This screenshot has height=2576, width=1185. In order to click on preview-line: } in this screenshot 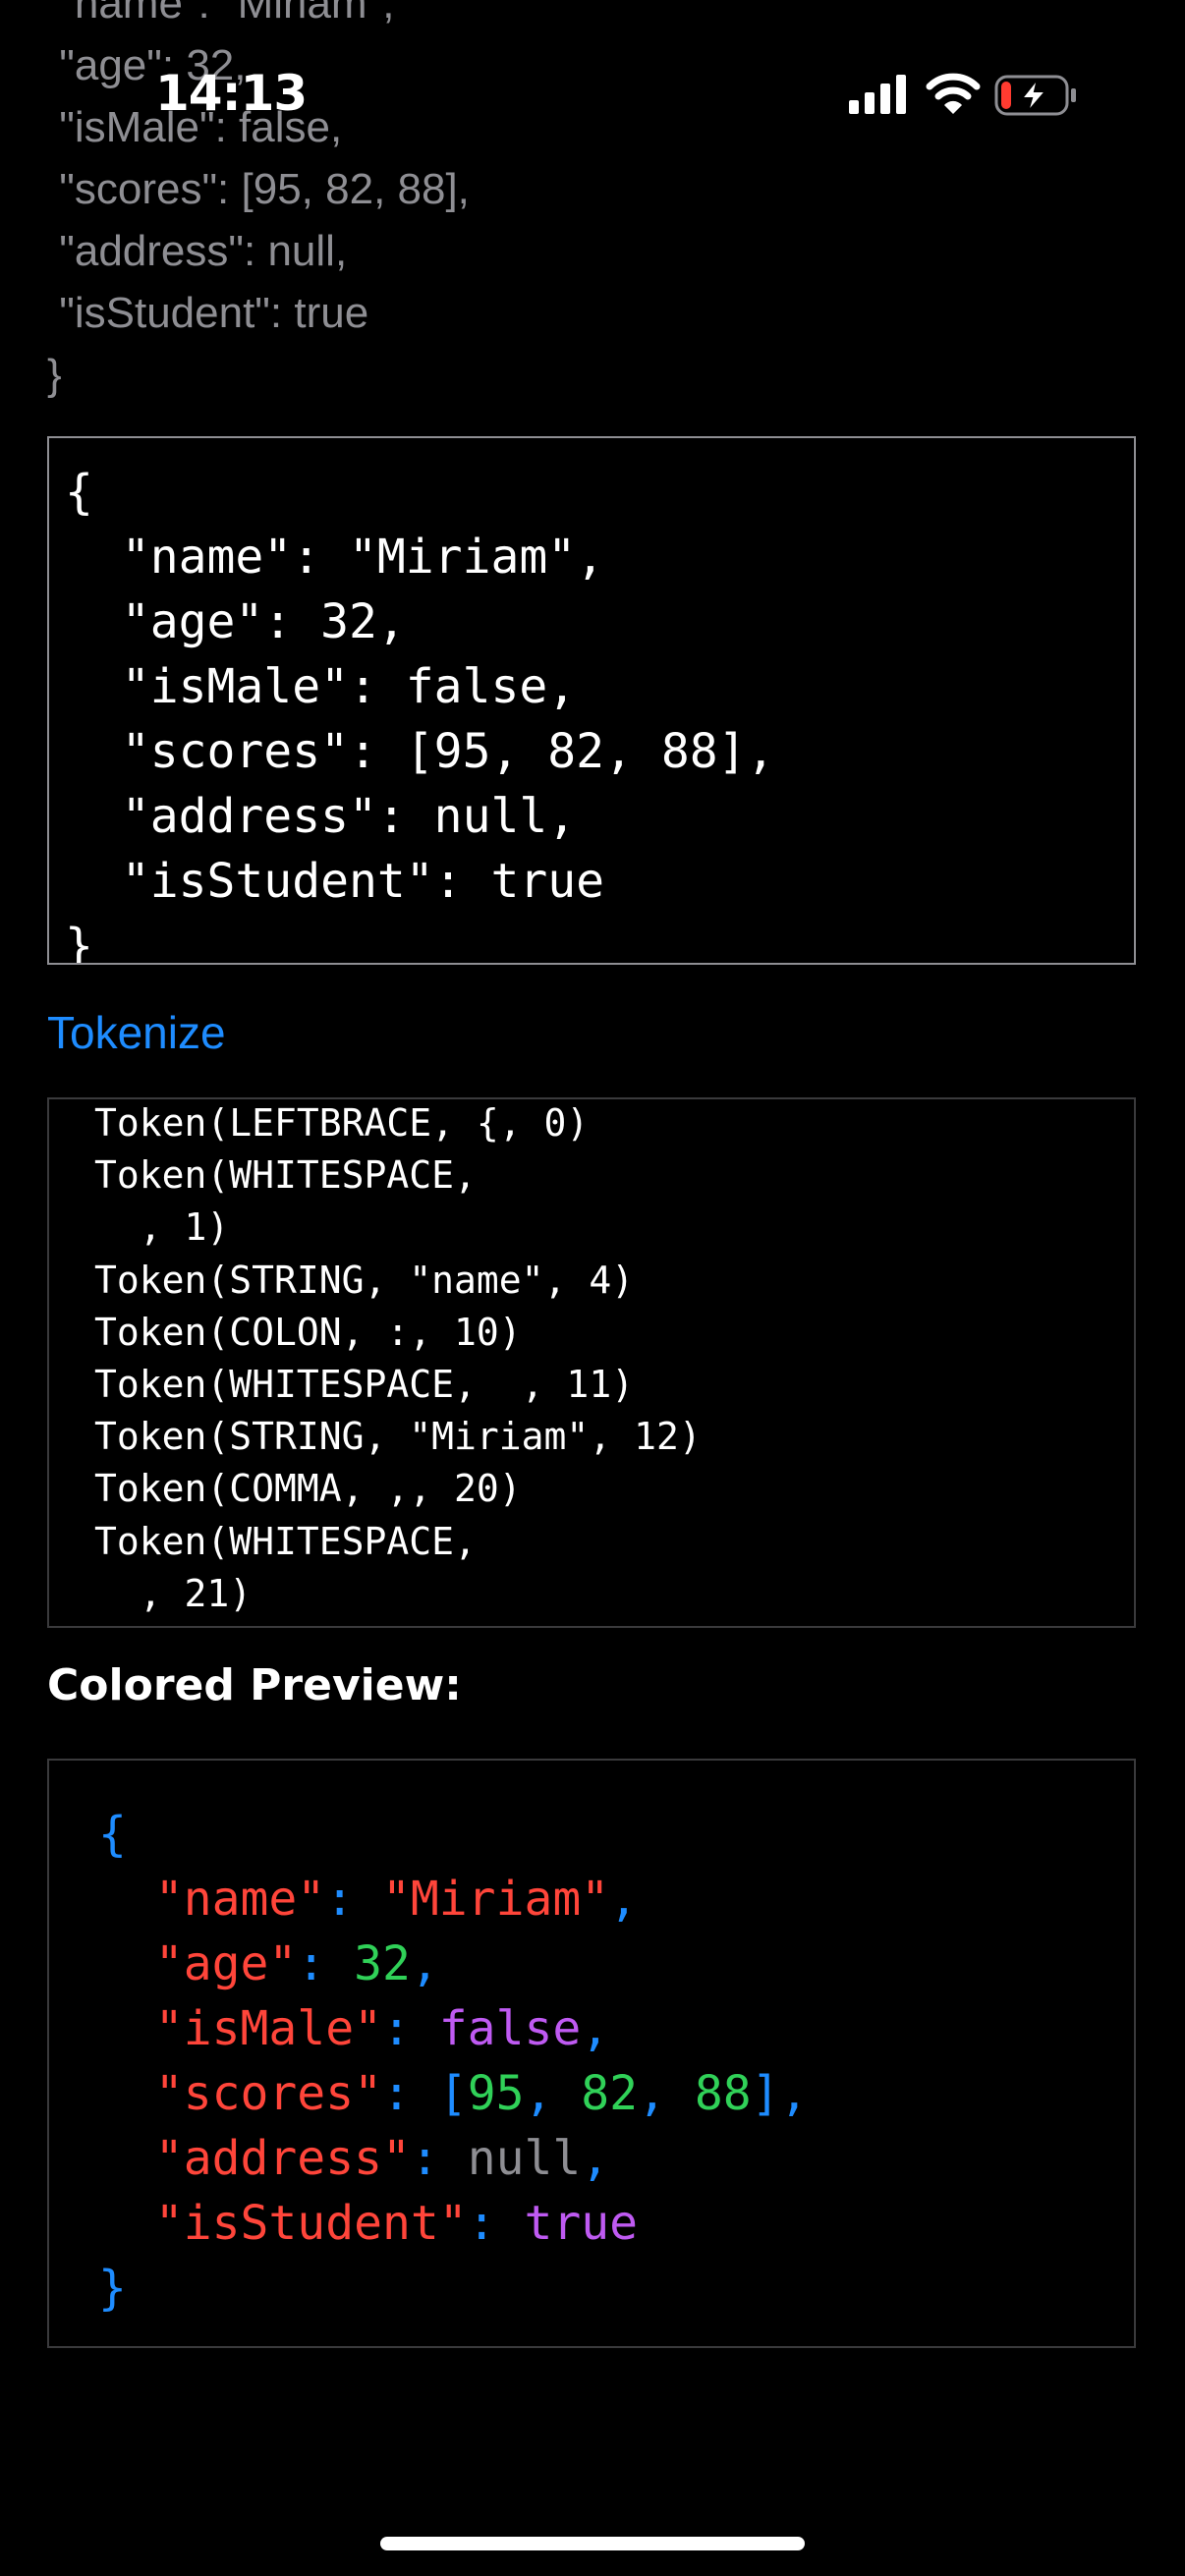, I will do `click(113, 2288)`.